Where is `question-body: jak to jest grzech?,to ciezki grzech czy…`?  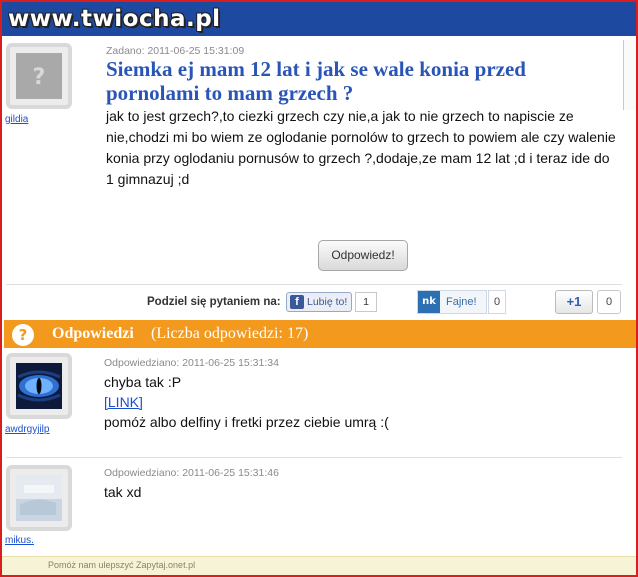
question-body: jak to jest grzech?,to ciezki grzech czy… is located at coordinates (361, 147).